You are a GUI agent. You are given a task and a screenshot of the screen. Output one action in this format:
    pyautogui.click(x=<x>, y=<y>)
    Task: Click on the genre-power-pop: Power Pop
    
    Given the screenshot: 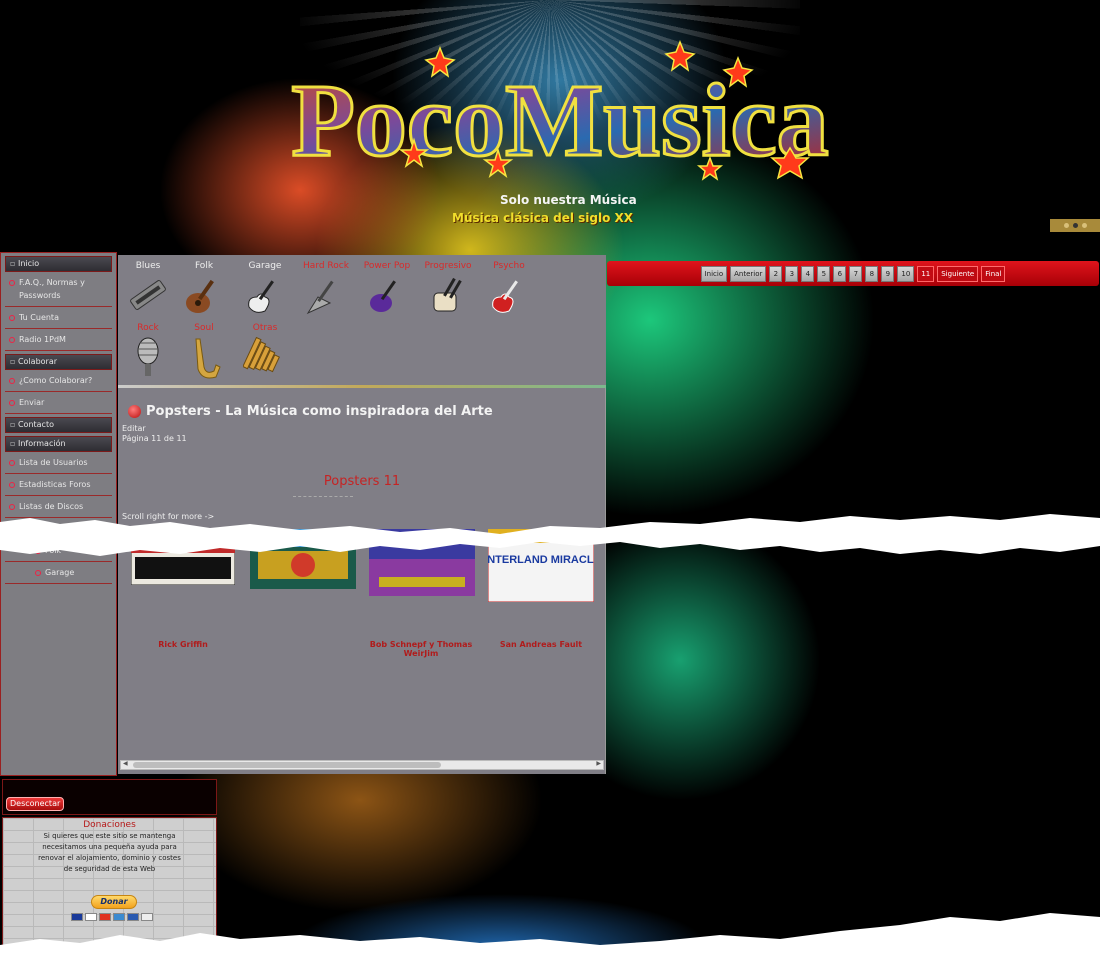 What is the action you would take?
    pyautogui.click(x=387, y=289)
    